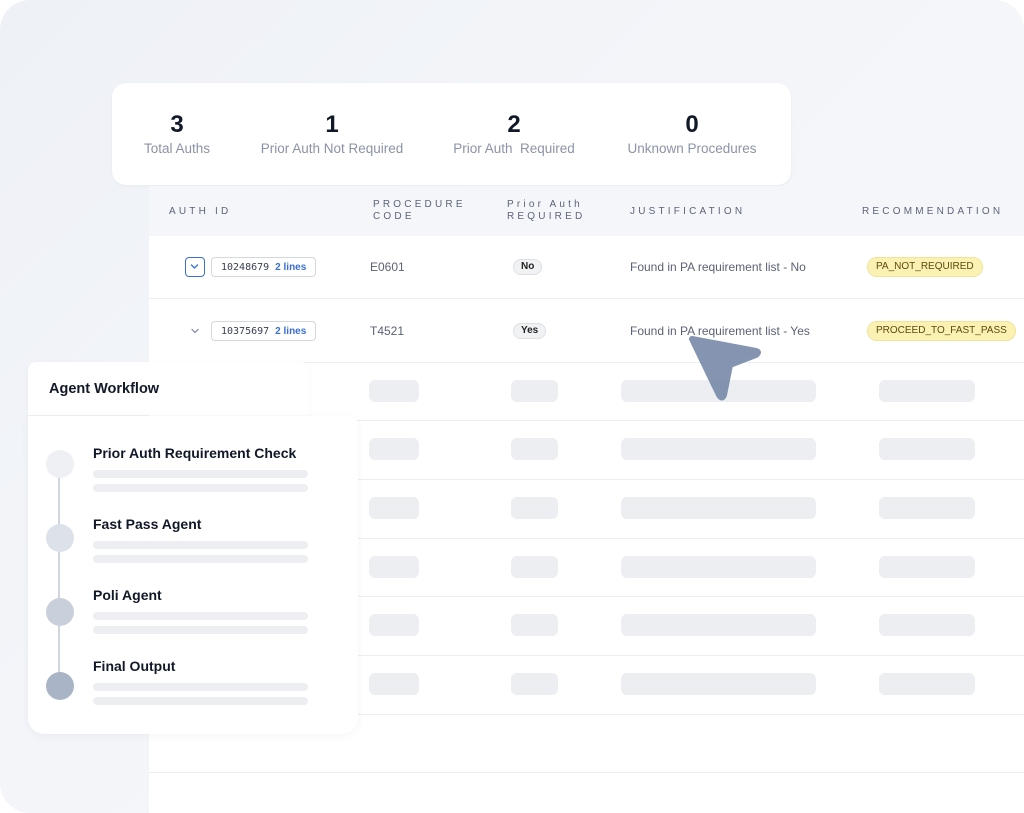 The image size is (1024, 813). Describe the element at coordinates (245, 267) in the screenshot. I see `auth-id-value: 10248679` at that location.